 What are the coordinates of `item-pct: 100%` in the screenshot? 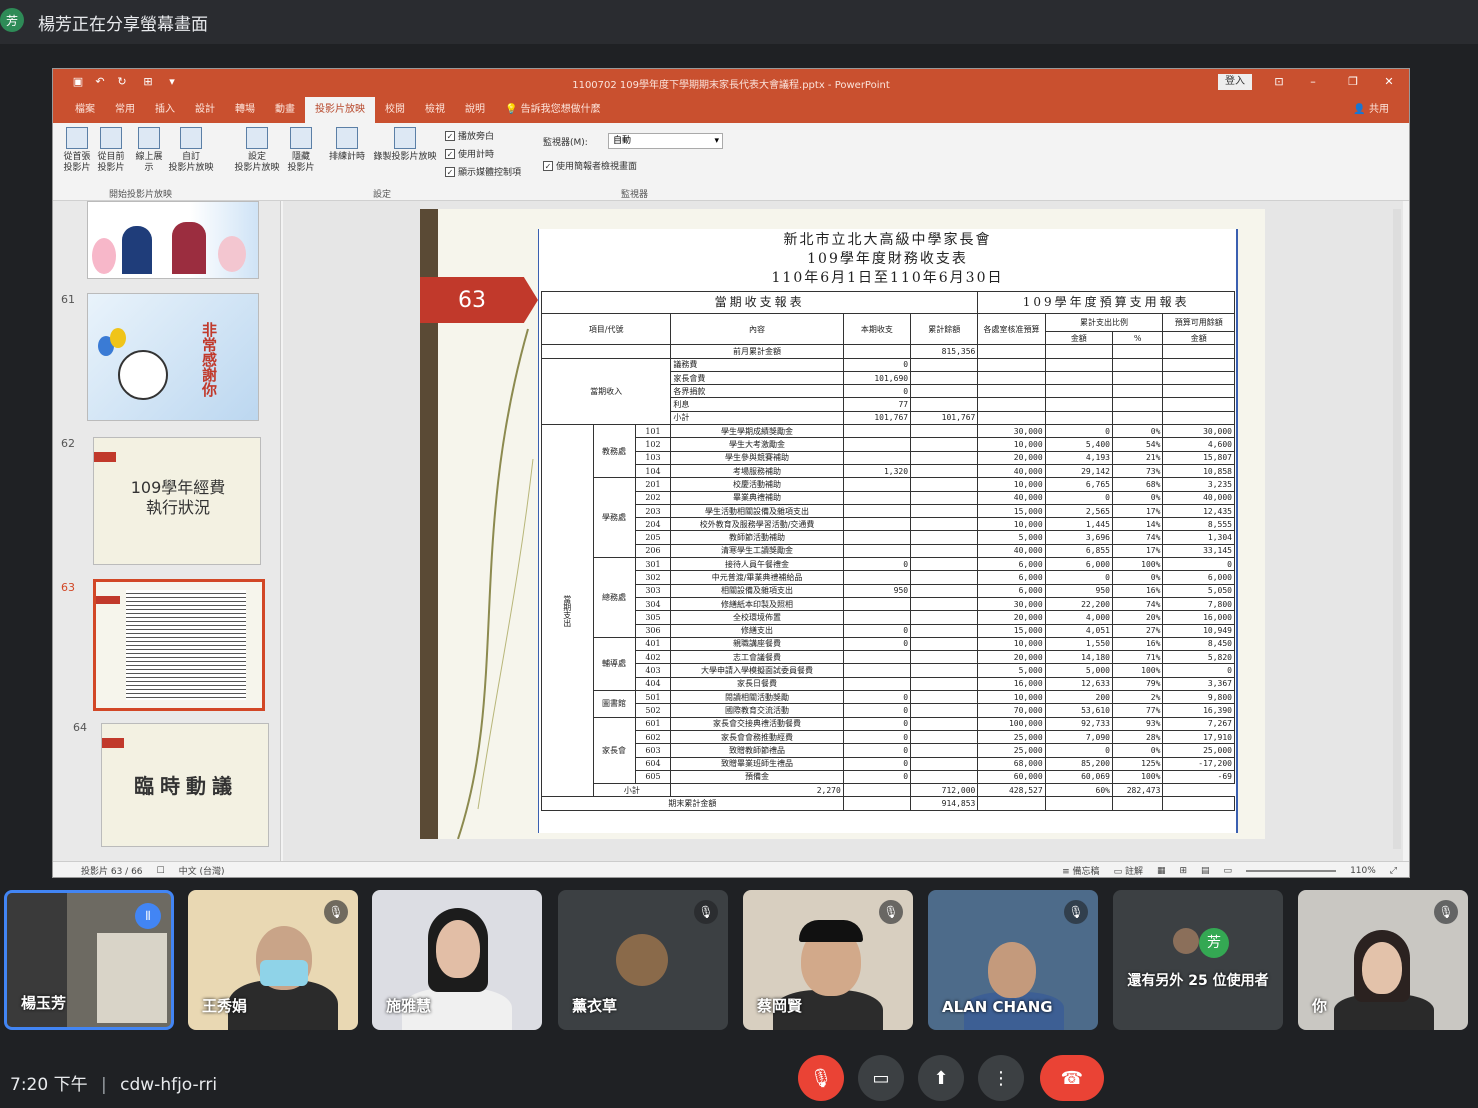 It's located at (1137, 564).